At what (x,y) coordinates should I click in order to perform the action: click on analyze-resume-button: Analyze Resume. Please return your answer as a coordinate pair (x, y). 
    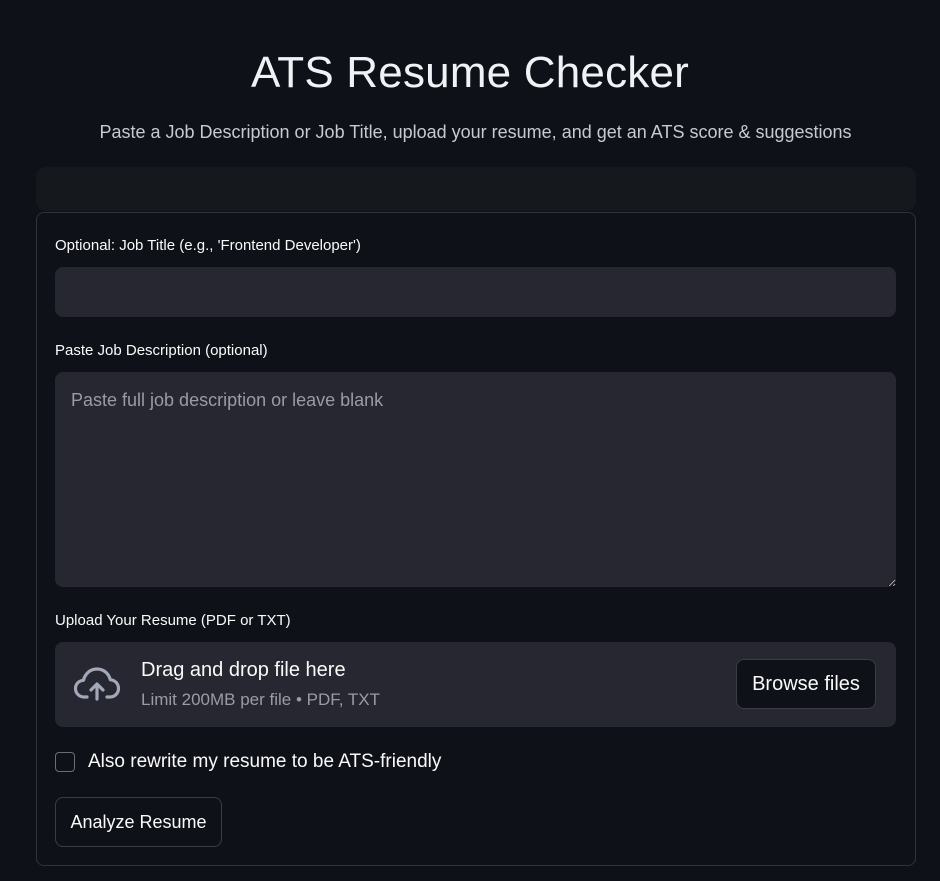
    Looking at the image, I should click on (138, 822).